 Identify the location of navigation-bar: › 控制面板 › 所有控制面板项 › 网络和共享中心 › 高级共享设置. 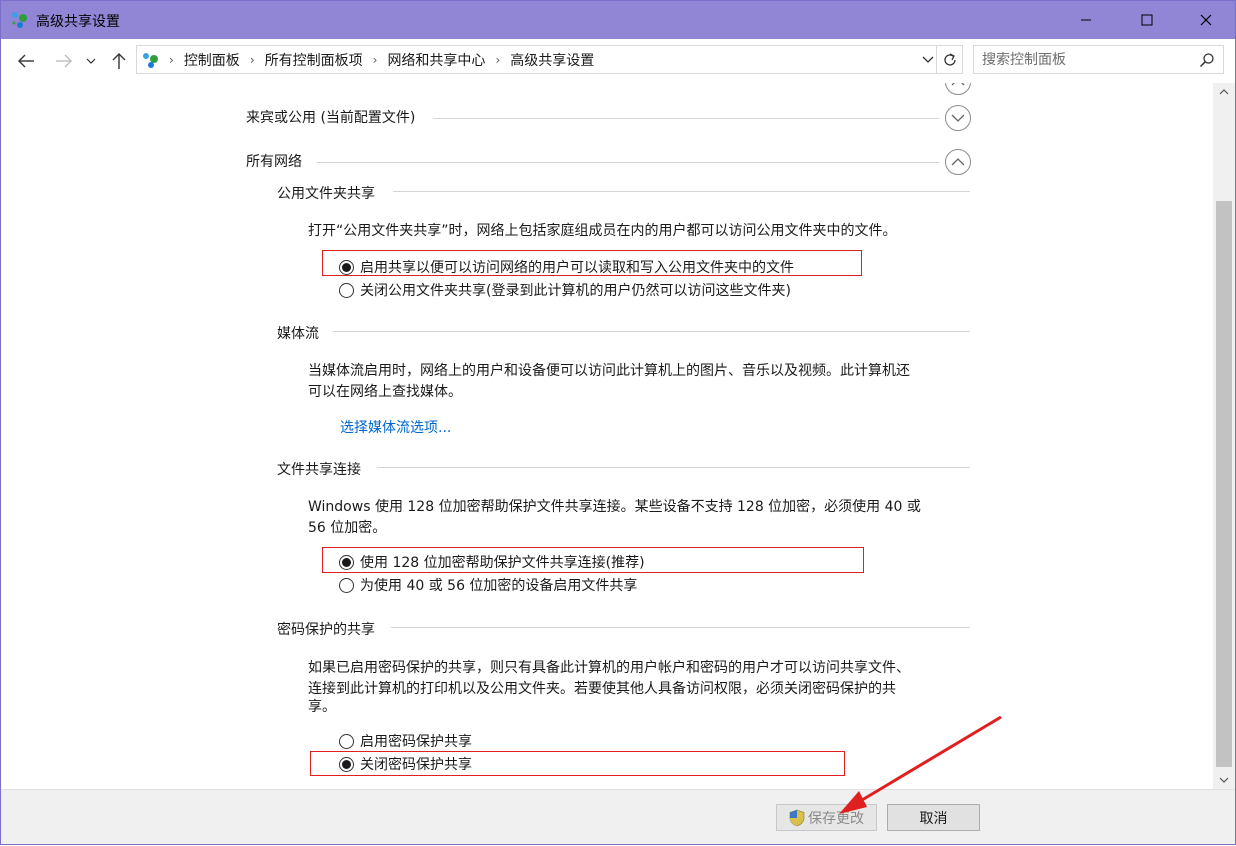
(618, 61).